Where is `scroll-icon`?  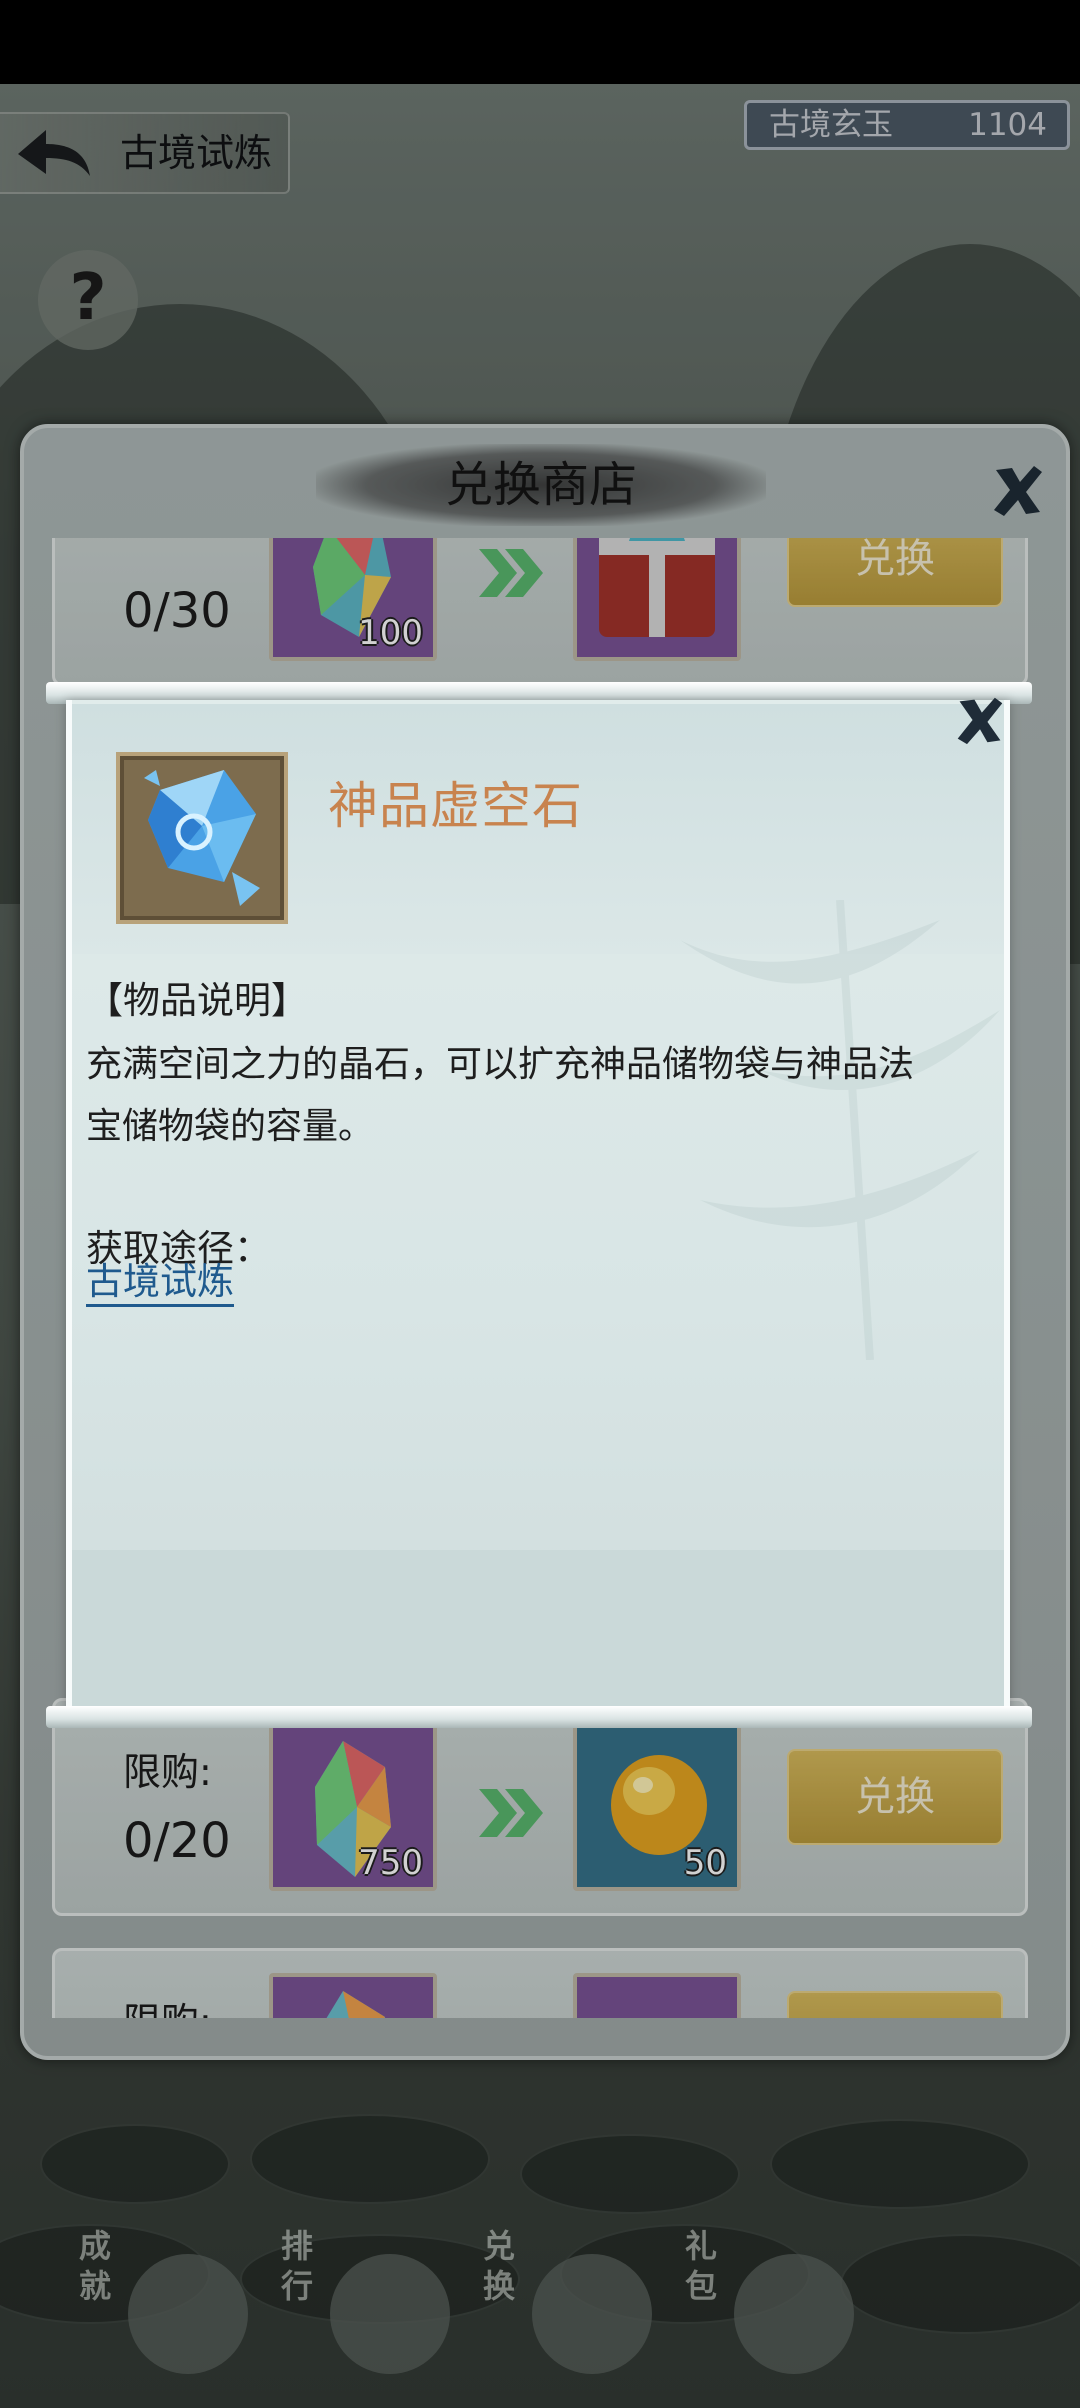
scroll-icon is located at coordinates (188, 2314).